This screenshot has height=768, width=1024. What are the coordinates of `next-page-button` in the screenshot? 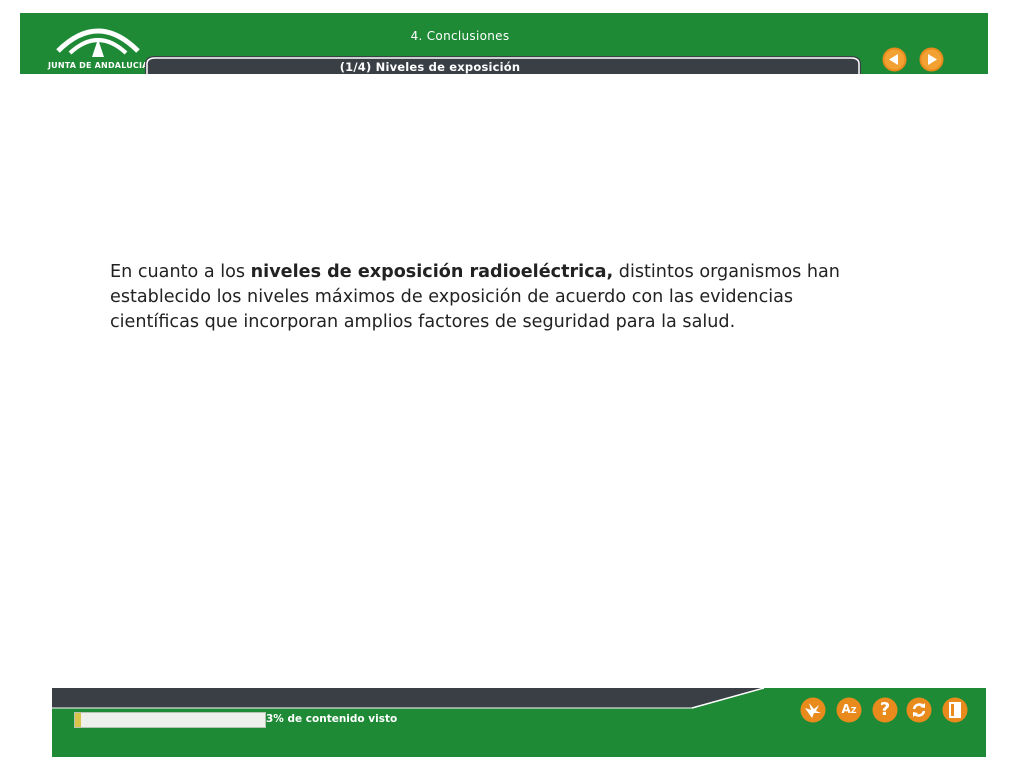 It's located at (931, 59).